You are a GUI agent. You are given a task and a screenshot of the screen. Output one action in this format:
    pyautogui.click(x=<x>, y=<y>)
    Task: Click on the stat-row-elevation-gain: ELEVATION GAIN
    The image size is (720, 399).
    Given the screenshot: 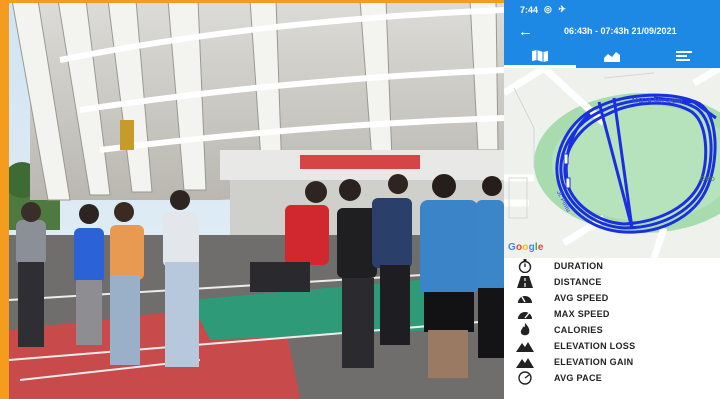 What is the action you would take?
    pyautogui.click(x=612, y=362)
    